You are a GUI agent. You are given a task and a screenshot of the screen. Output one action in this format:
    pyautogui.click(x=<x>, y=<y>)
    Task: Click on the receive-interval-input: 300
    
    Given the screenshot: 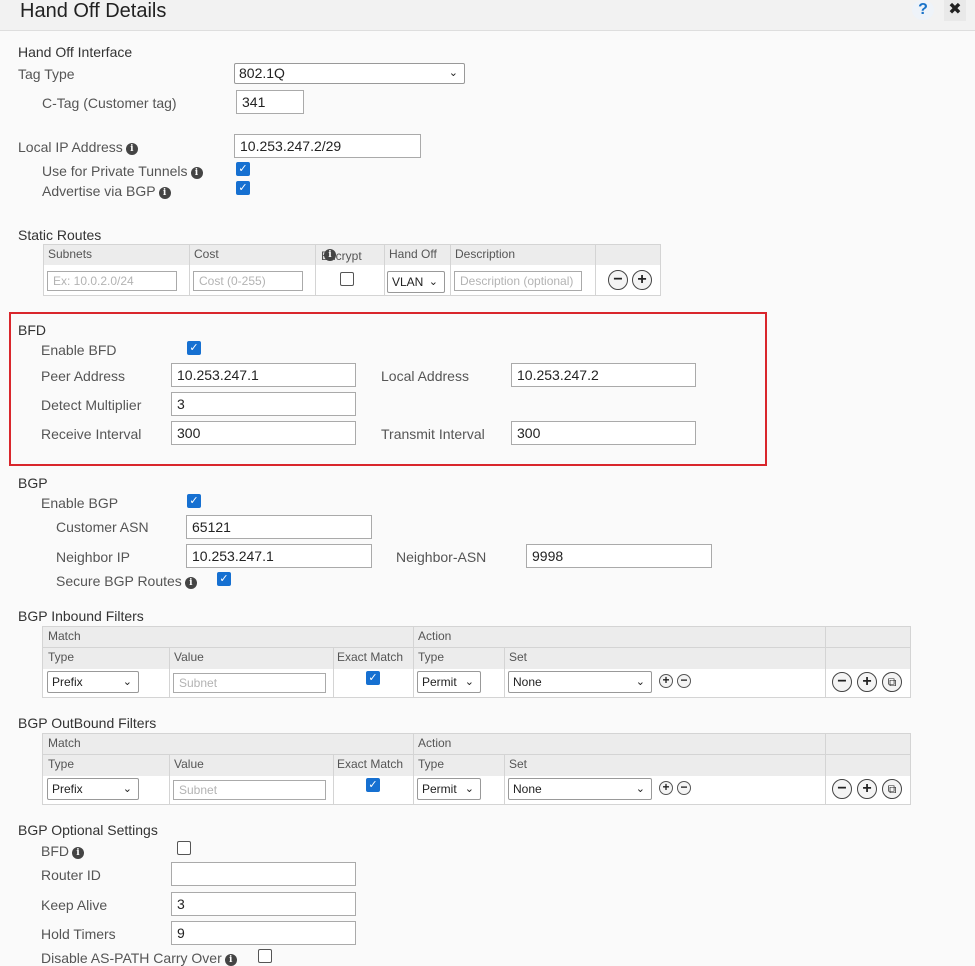 What is the action you would take?
    pyautogui.click(x=263, y=433)
    